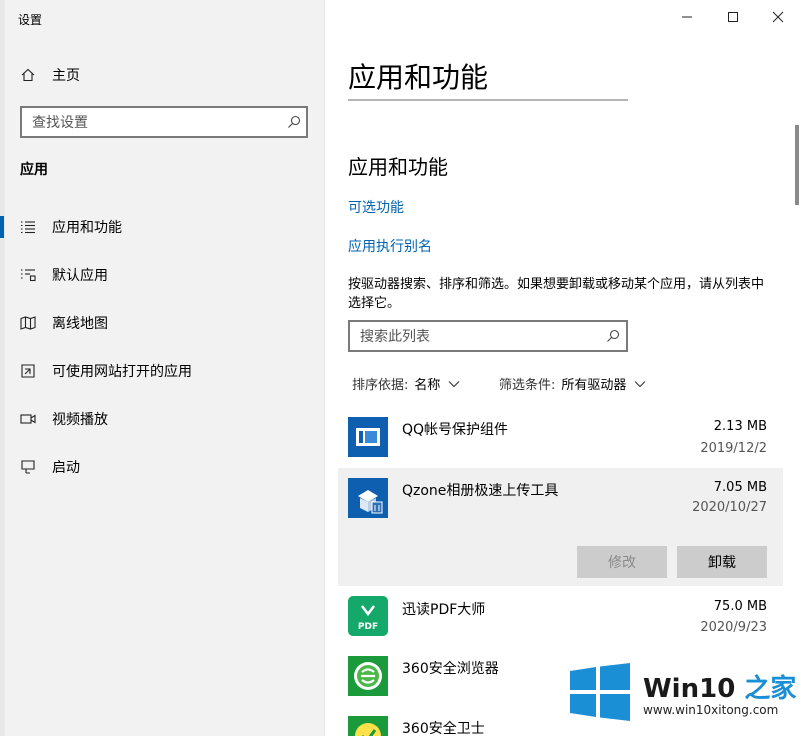 The width and height of the screenshot is (801, 736). What do you see at coordinates (722, 562) in the screenshot?
I see `uninstall-button: 卸载` at bounding box center [722, 562].